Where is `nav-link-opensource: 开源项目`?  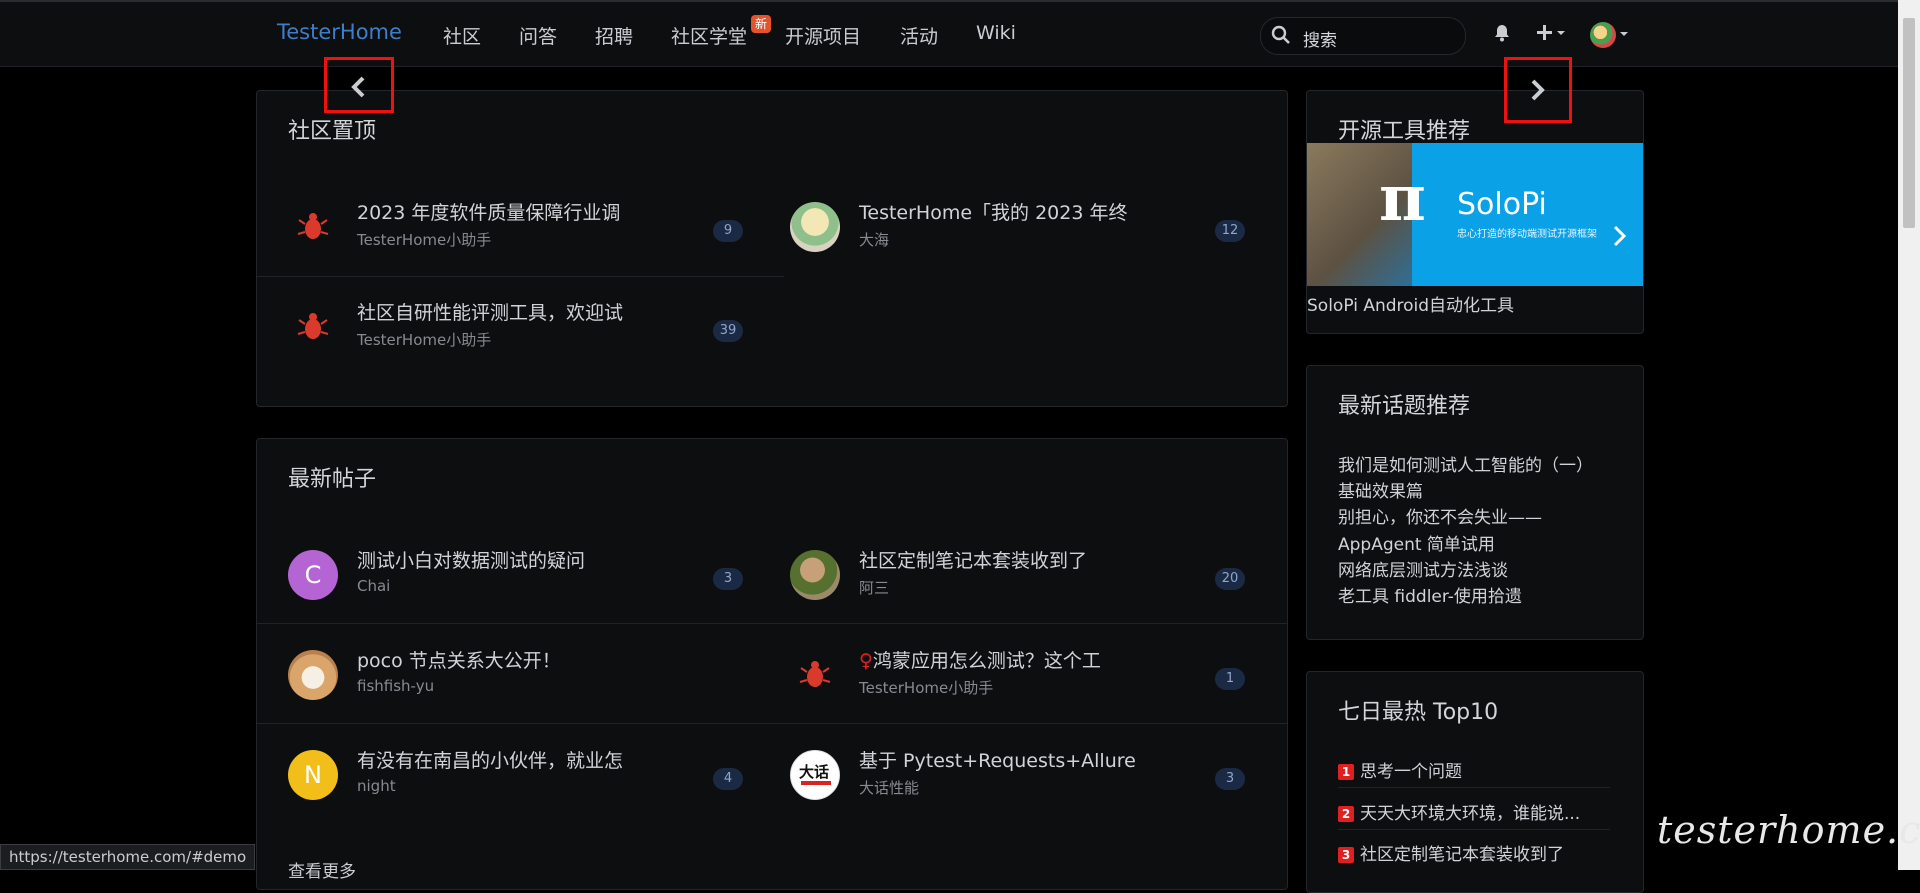
nav-link-opensource: 开源项目 is located at coordinates (823, 35).